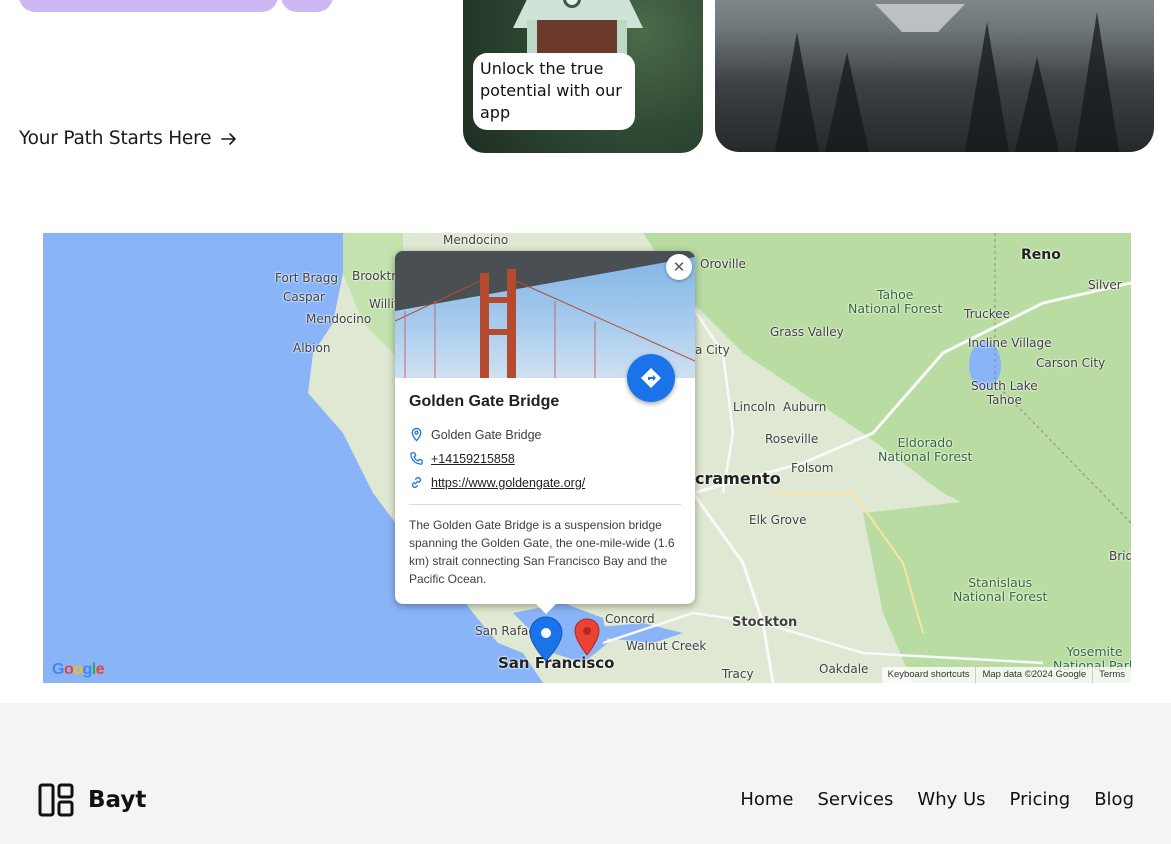  I want to click on map-label: South Lake Tahoe, so click(1004, 393).